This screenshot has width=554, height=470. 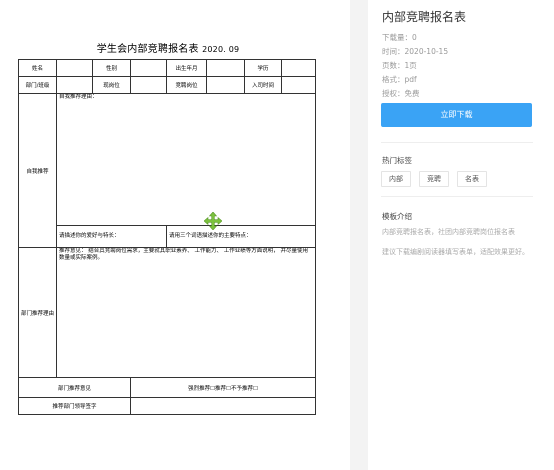 I want to click on education-label: 学历, so click(x=263, y=68).